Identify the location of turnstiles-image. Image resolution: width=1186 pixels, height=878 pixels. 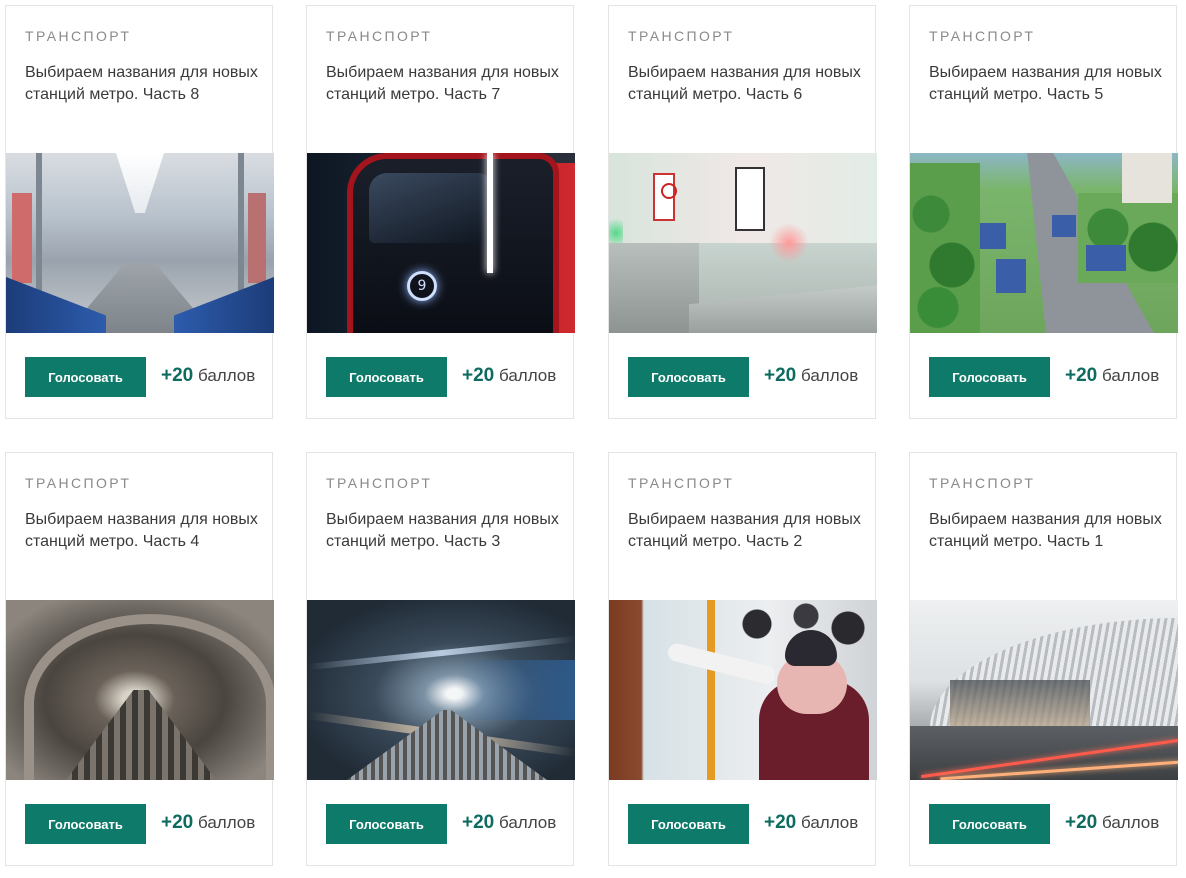
(743, 243).